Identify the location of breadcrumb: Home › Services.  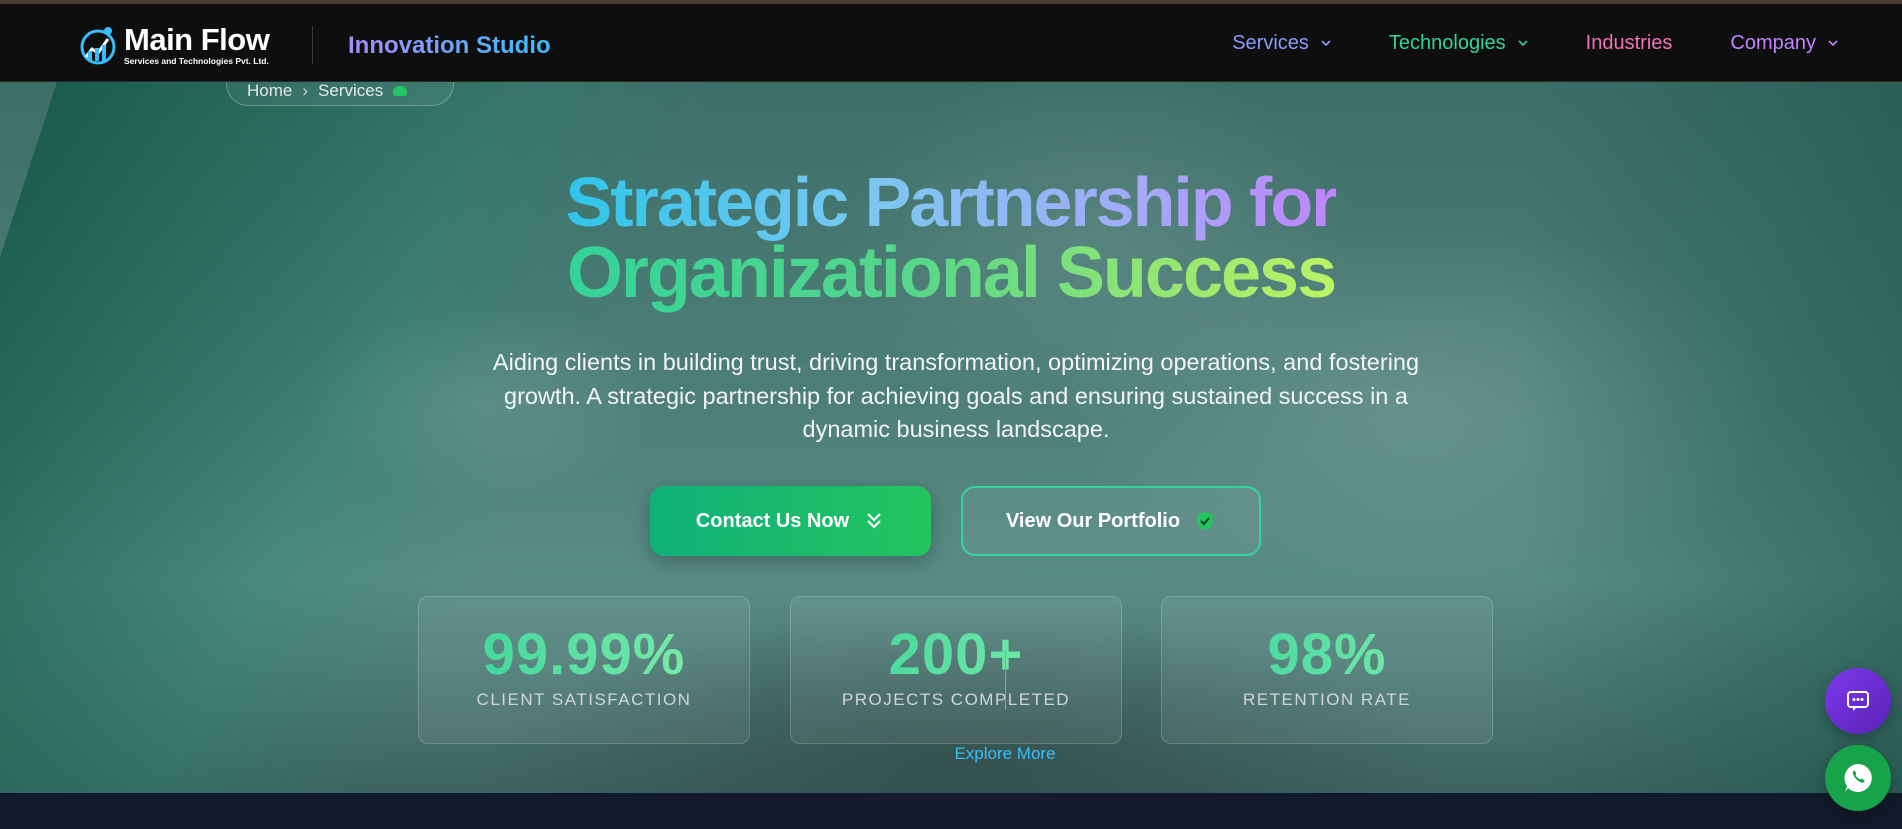
(340, 94).